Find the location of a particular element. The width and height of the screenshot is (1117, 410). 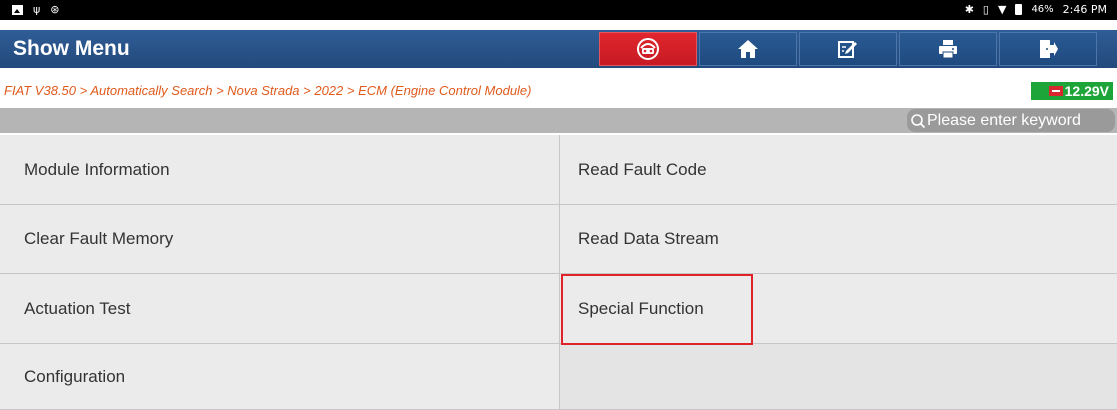

status-right-icons: ✱ ▯ ▼ 46% 2:46 PM is located at coordinates (1036, 9).